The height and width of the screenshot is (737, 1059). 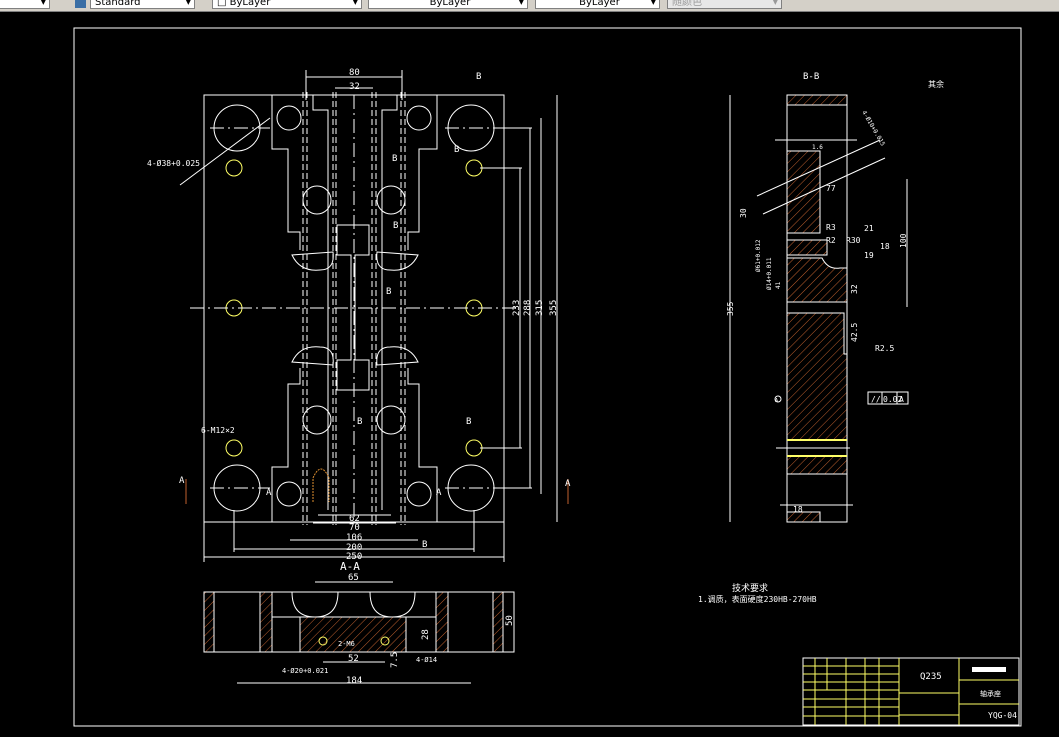 I want to click on material-label: Q235, so click(x=931, y=677).